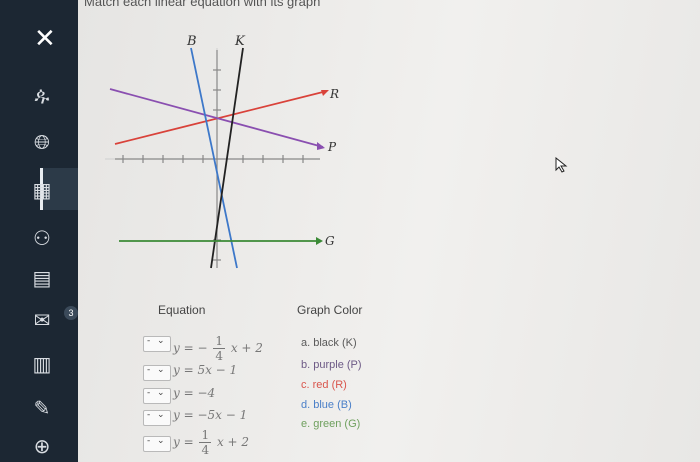 This screenshot has height=462, width=700. What do you see at coordinates (240, 41) in the screenshot?
I see `label-K: K` at bounding box center [240, 41].